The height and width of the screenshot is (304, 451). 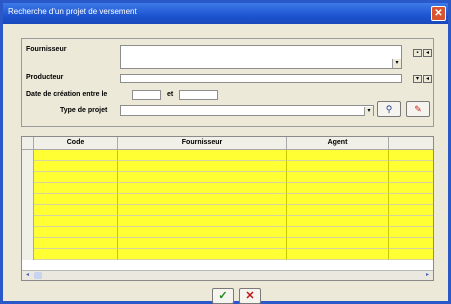 I want to click on column-header-fournisseur: Fournisseur, so click(x=202, y=143).